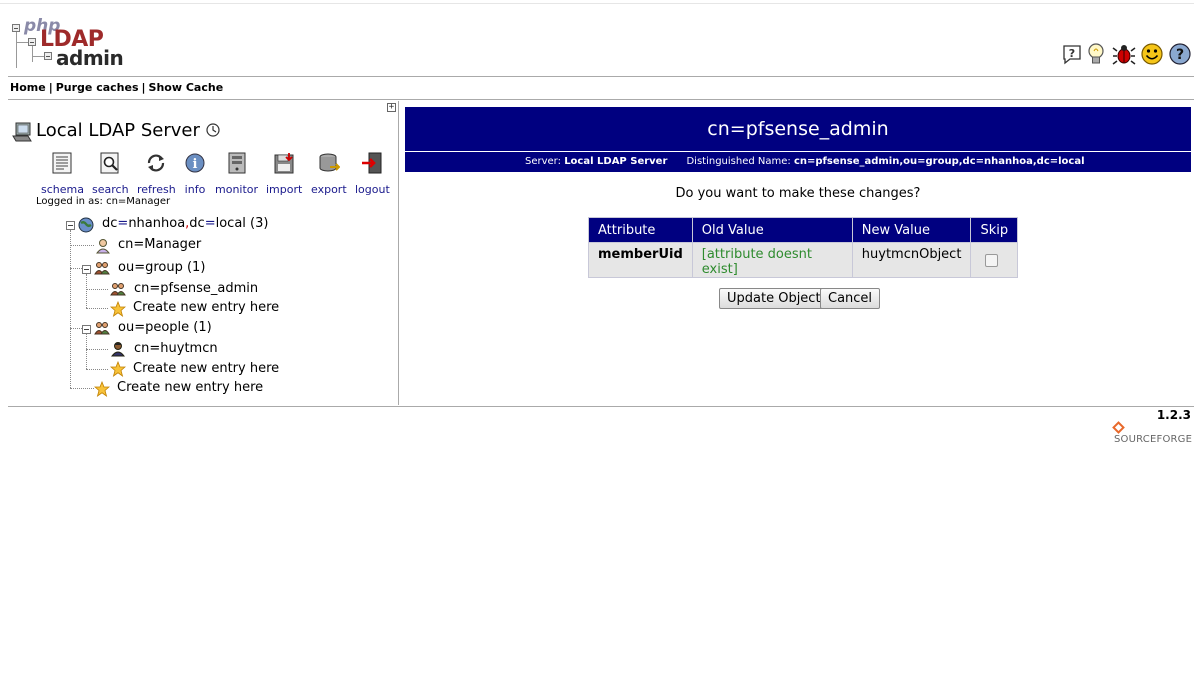 This screenshot has height=677, width=1194. Describe the element at coordinates (90, 58) in the screenshot. I see `logo-admin-text: admin` at that location.